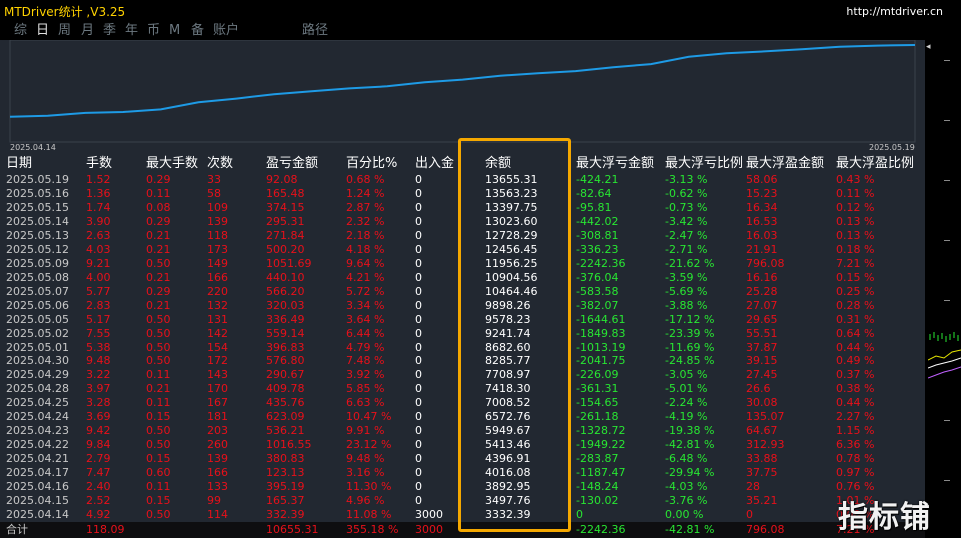  I want to click on cell-max-float-loss-pct: -3.76 %, so click(686, 501).